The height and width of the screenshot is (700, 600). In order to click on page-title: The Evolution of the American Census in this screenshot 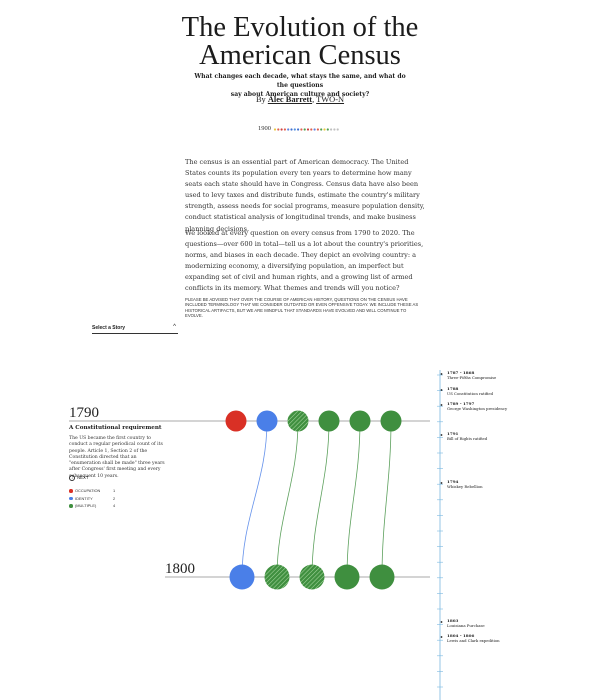, I will do `click(300, 41)`.